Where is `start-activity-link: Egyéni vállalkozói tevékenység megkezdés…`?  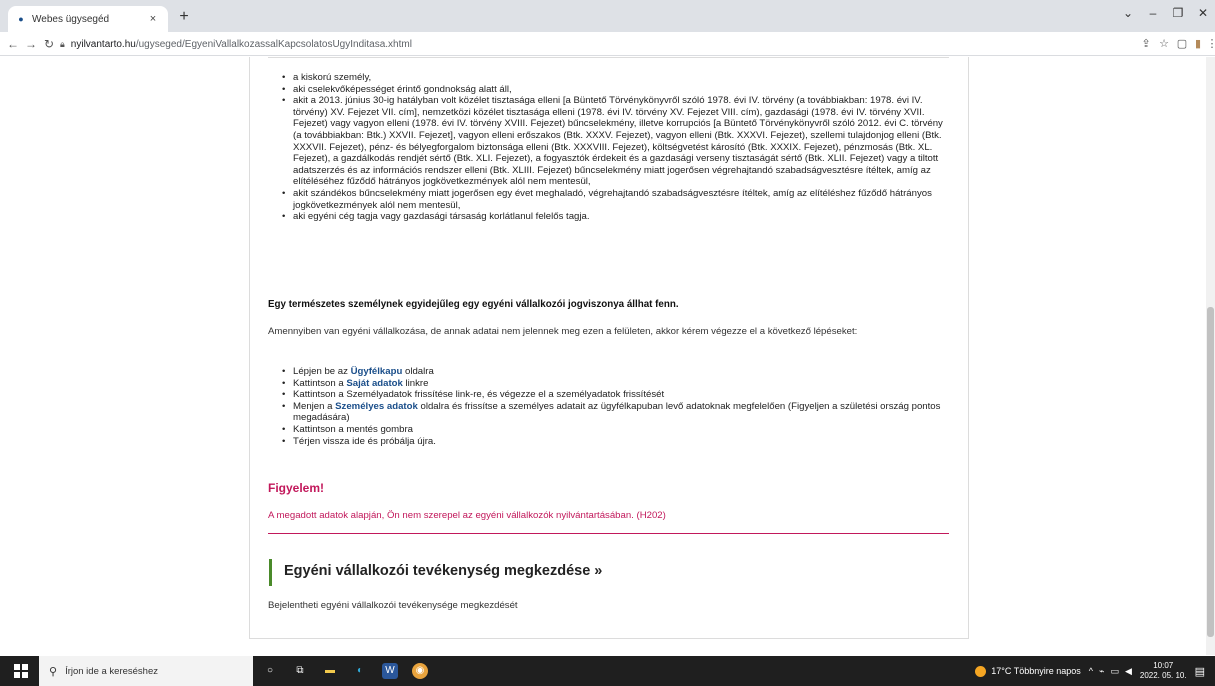
start-activity-link: Egyéni vállalkozói tevékenység megkezdés… is located at coordinates (443, 571).